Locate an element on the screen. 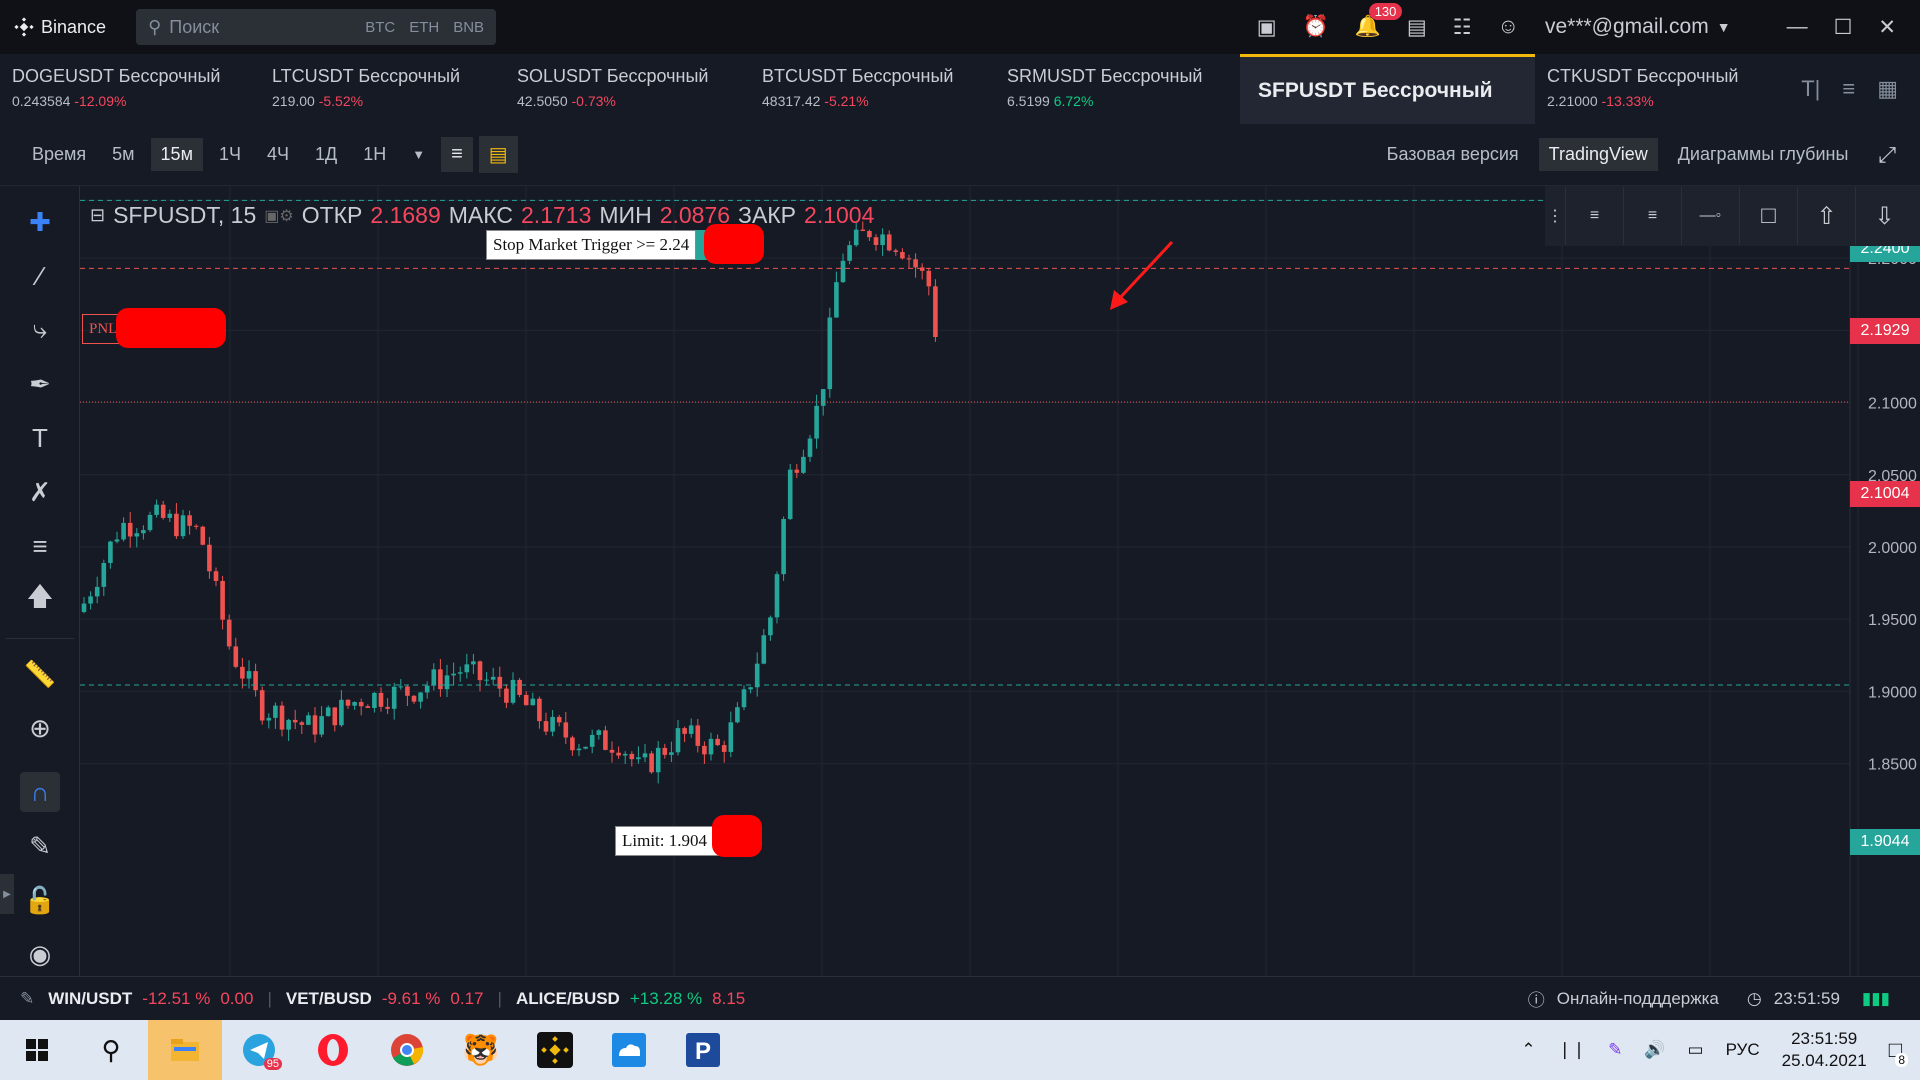 The height and width of the screenshot is (1080, 1920). language-indicator: РУС is located at coordinates (1743, 1050).